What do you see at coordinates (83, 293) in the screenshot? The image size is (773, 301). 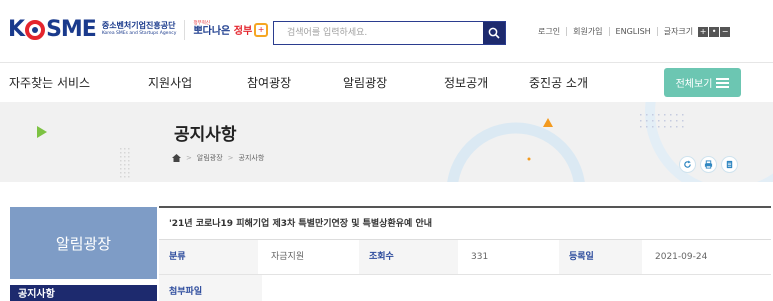 I see `sidebar-item-notices: 공지사항` at bounding box center [83, 293].